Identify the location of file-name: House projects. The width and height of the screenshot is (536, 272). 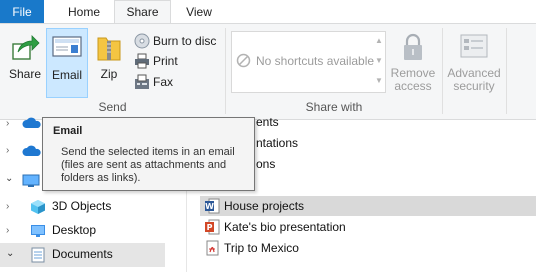
(264, 206).